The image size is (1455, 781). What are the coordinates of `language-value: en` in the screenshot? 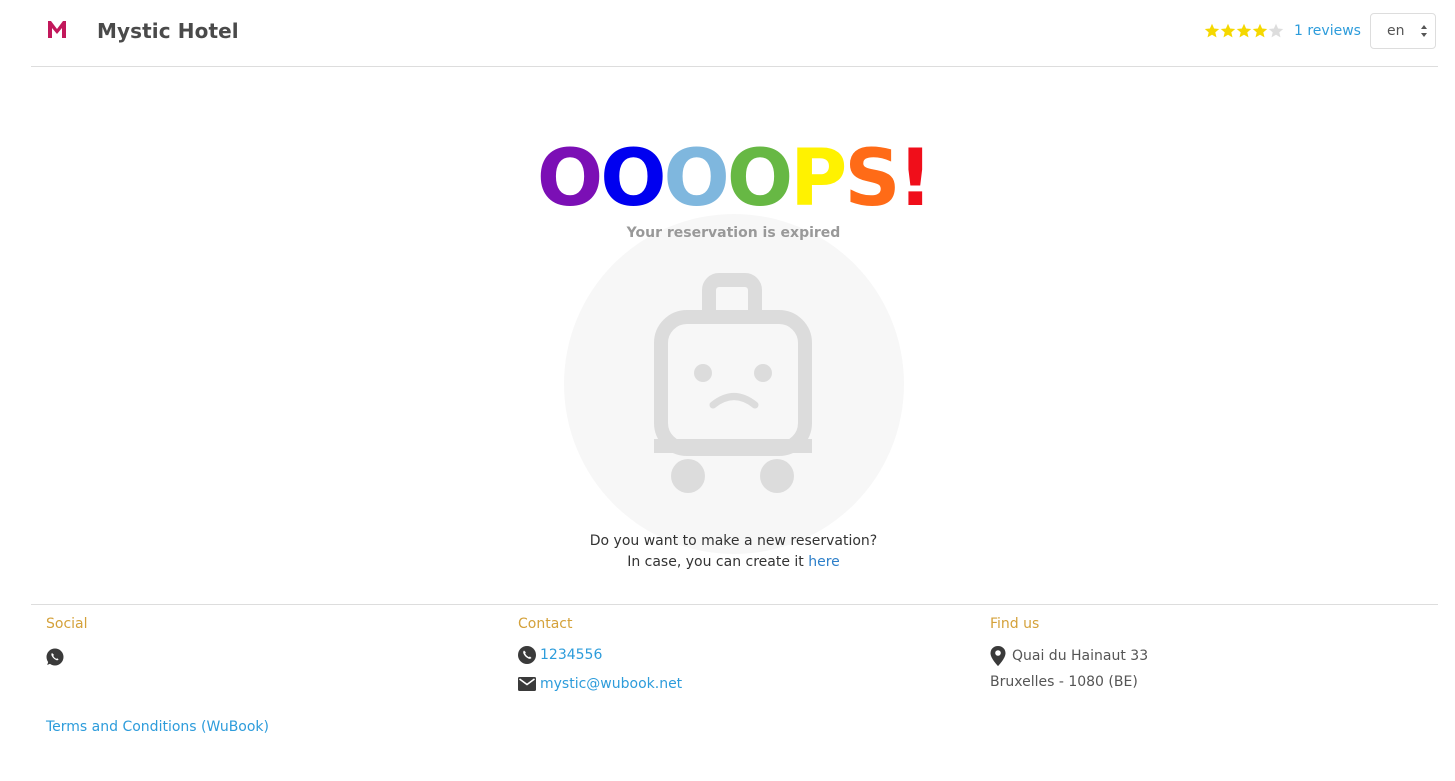 It's located at (1396, 31).